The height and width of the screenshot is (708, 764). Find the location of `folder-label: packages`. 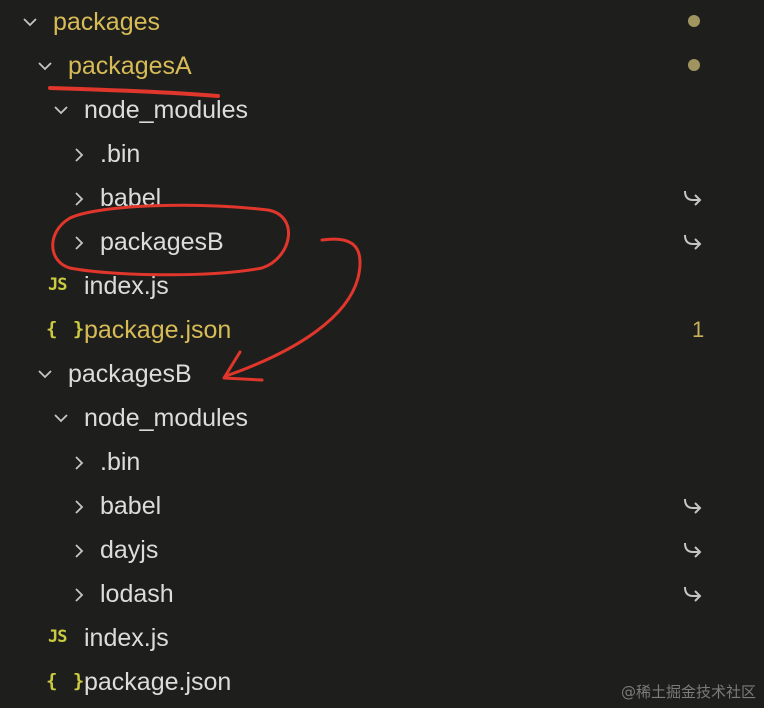

folder-label: packages is located at coordinates (107, 22).